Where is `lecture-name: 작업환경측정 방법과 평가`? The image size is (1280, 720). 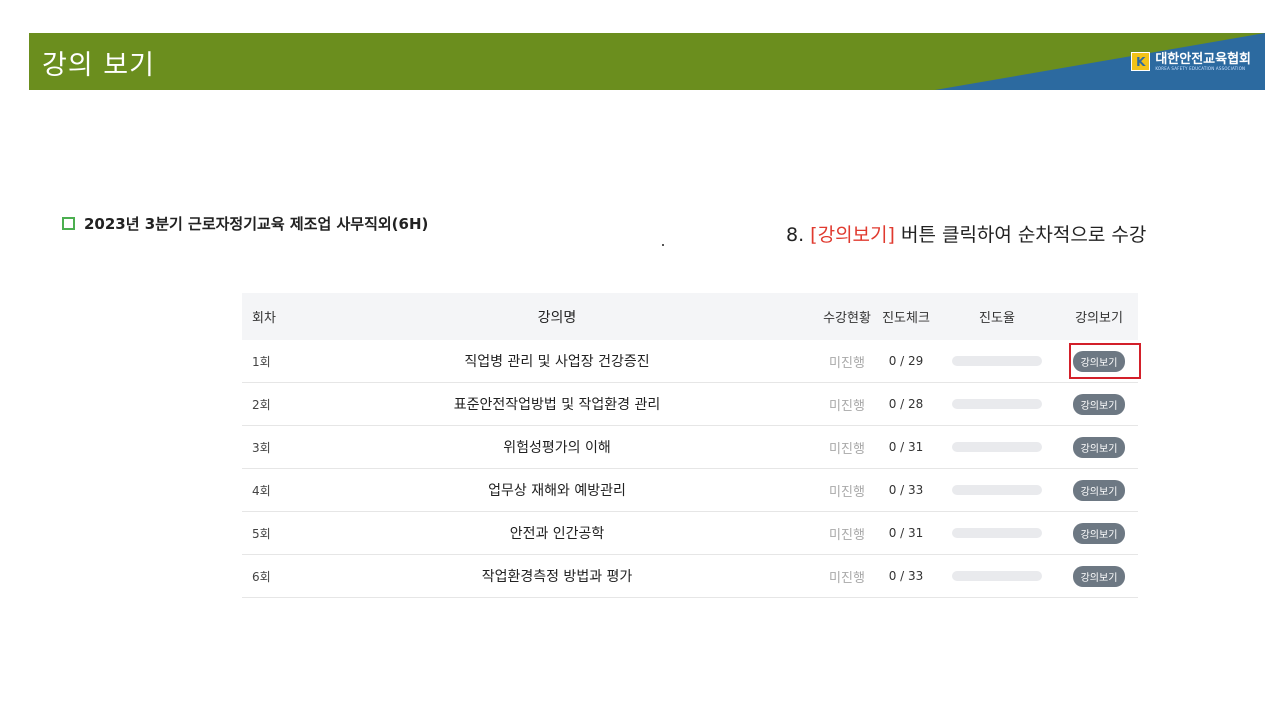
lecture-name: 작업환경측정 방법과 평가 is located at coordinates (557, 577).